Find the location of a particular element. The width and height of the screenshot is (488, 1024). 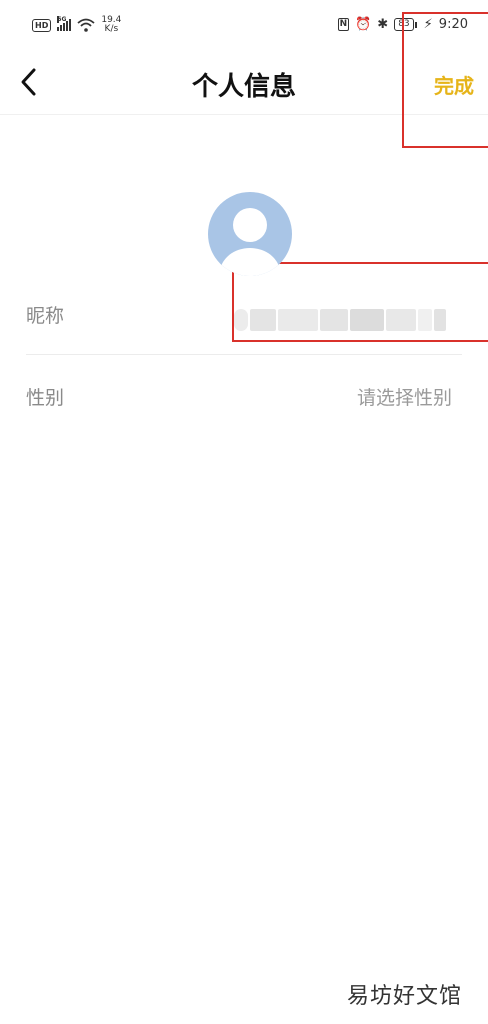

hd-icon: HD is located at coordinates (42, 25).